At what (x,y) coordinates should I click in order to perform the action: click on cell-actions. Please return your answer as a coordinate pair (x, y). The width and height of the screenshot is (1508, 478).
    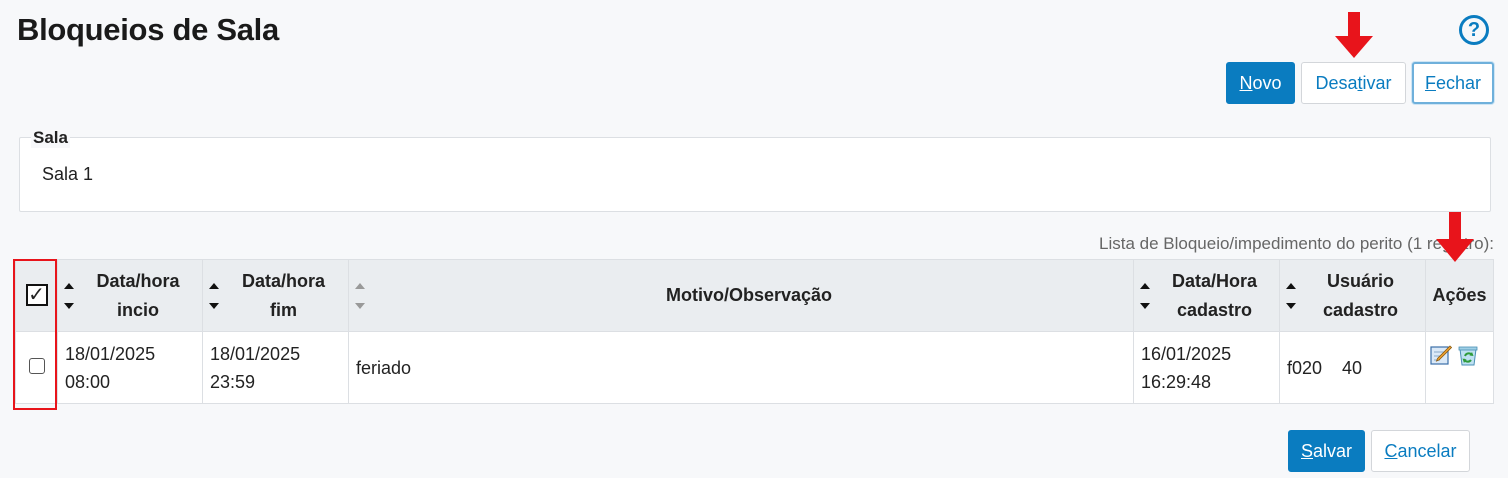
    Looking at the image, I should click on (1459, 367).